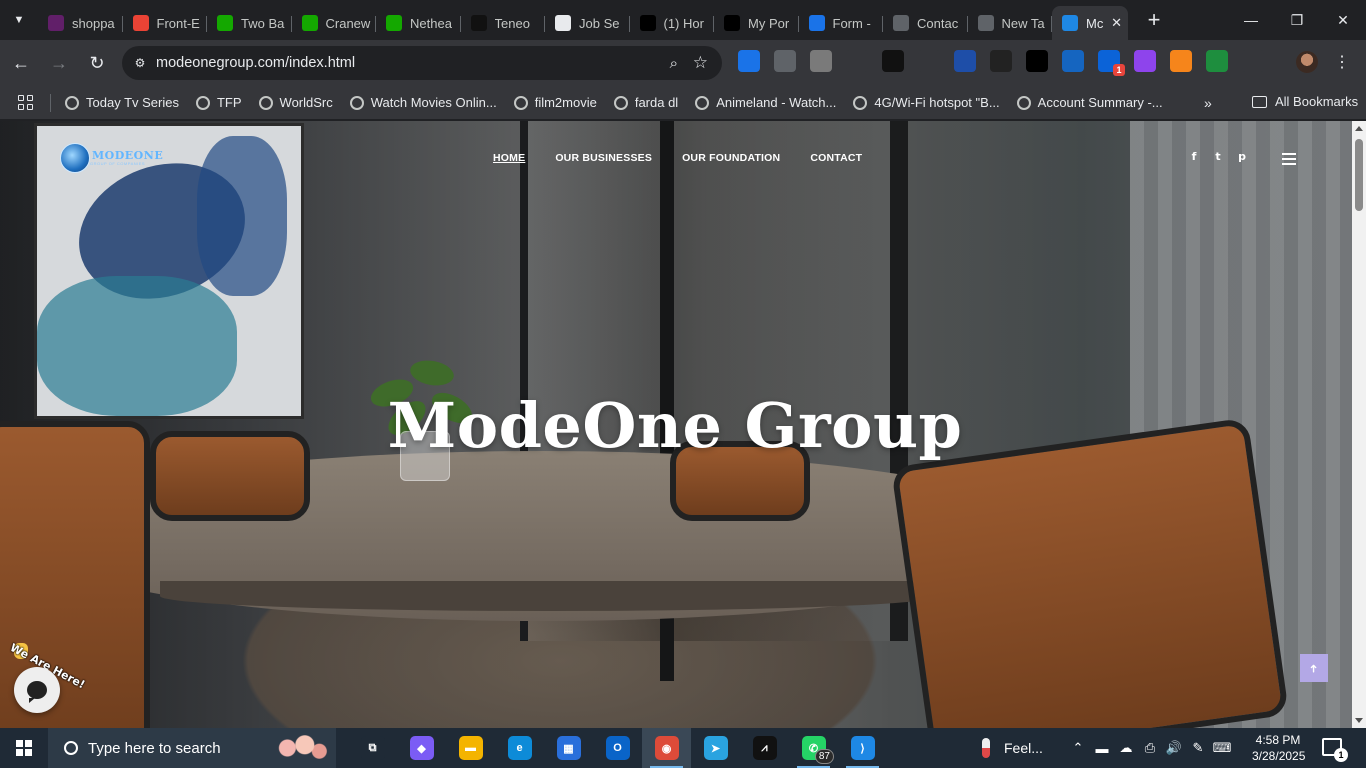  I want to click on taskbar-app-vscode: ⟩, so click(862, 748).